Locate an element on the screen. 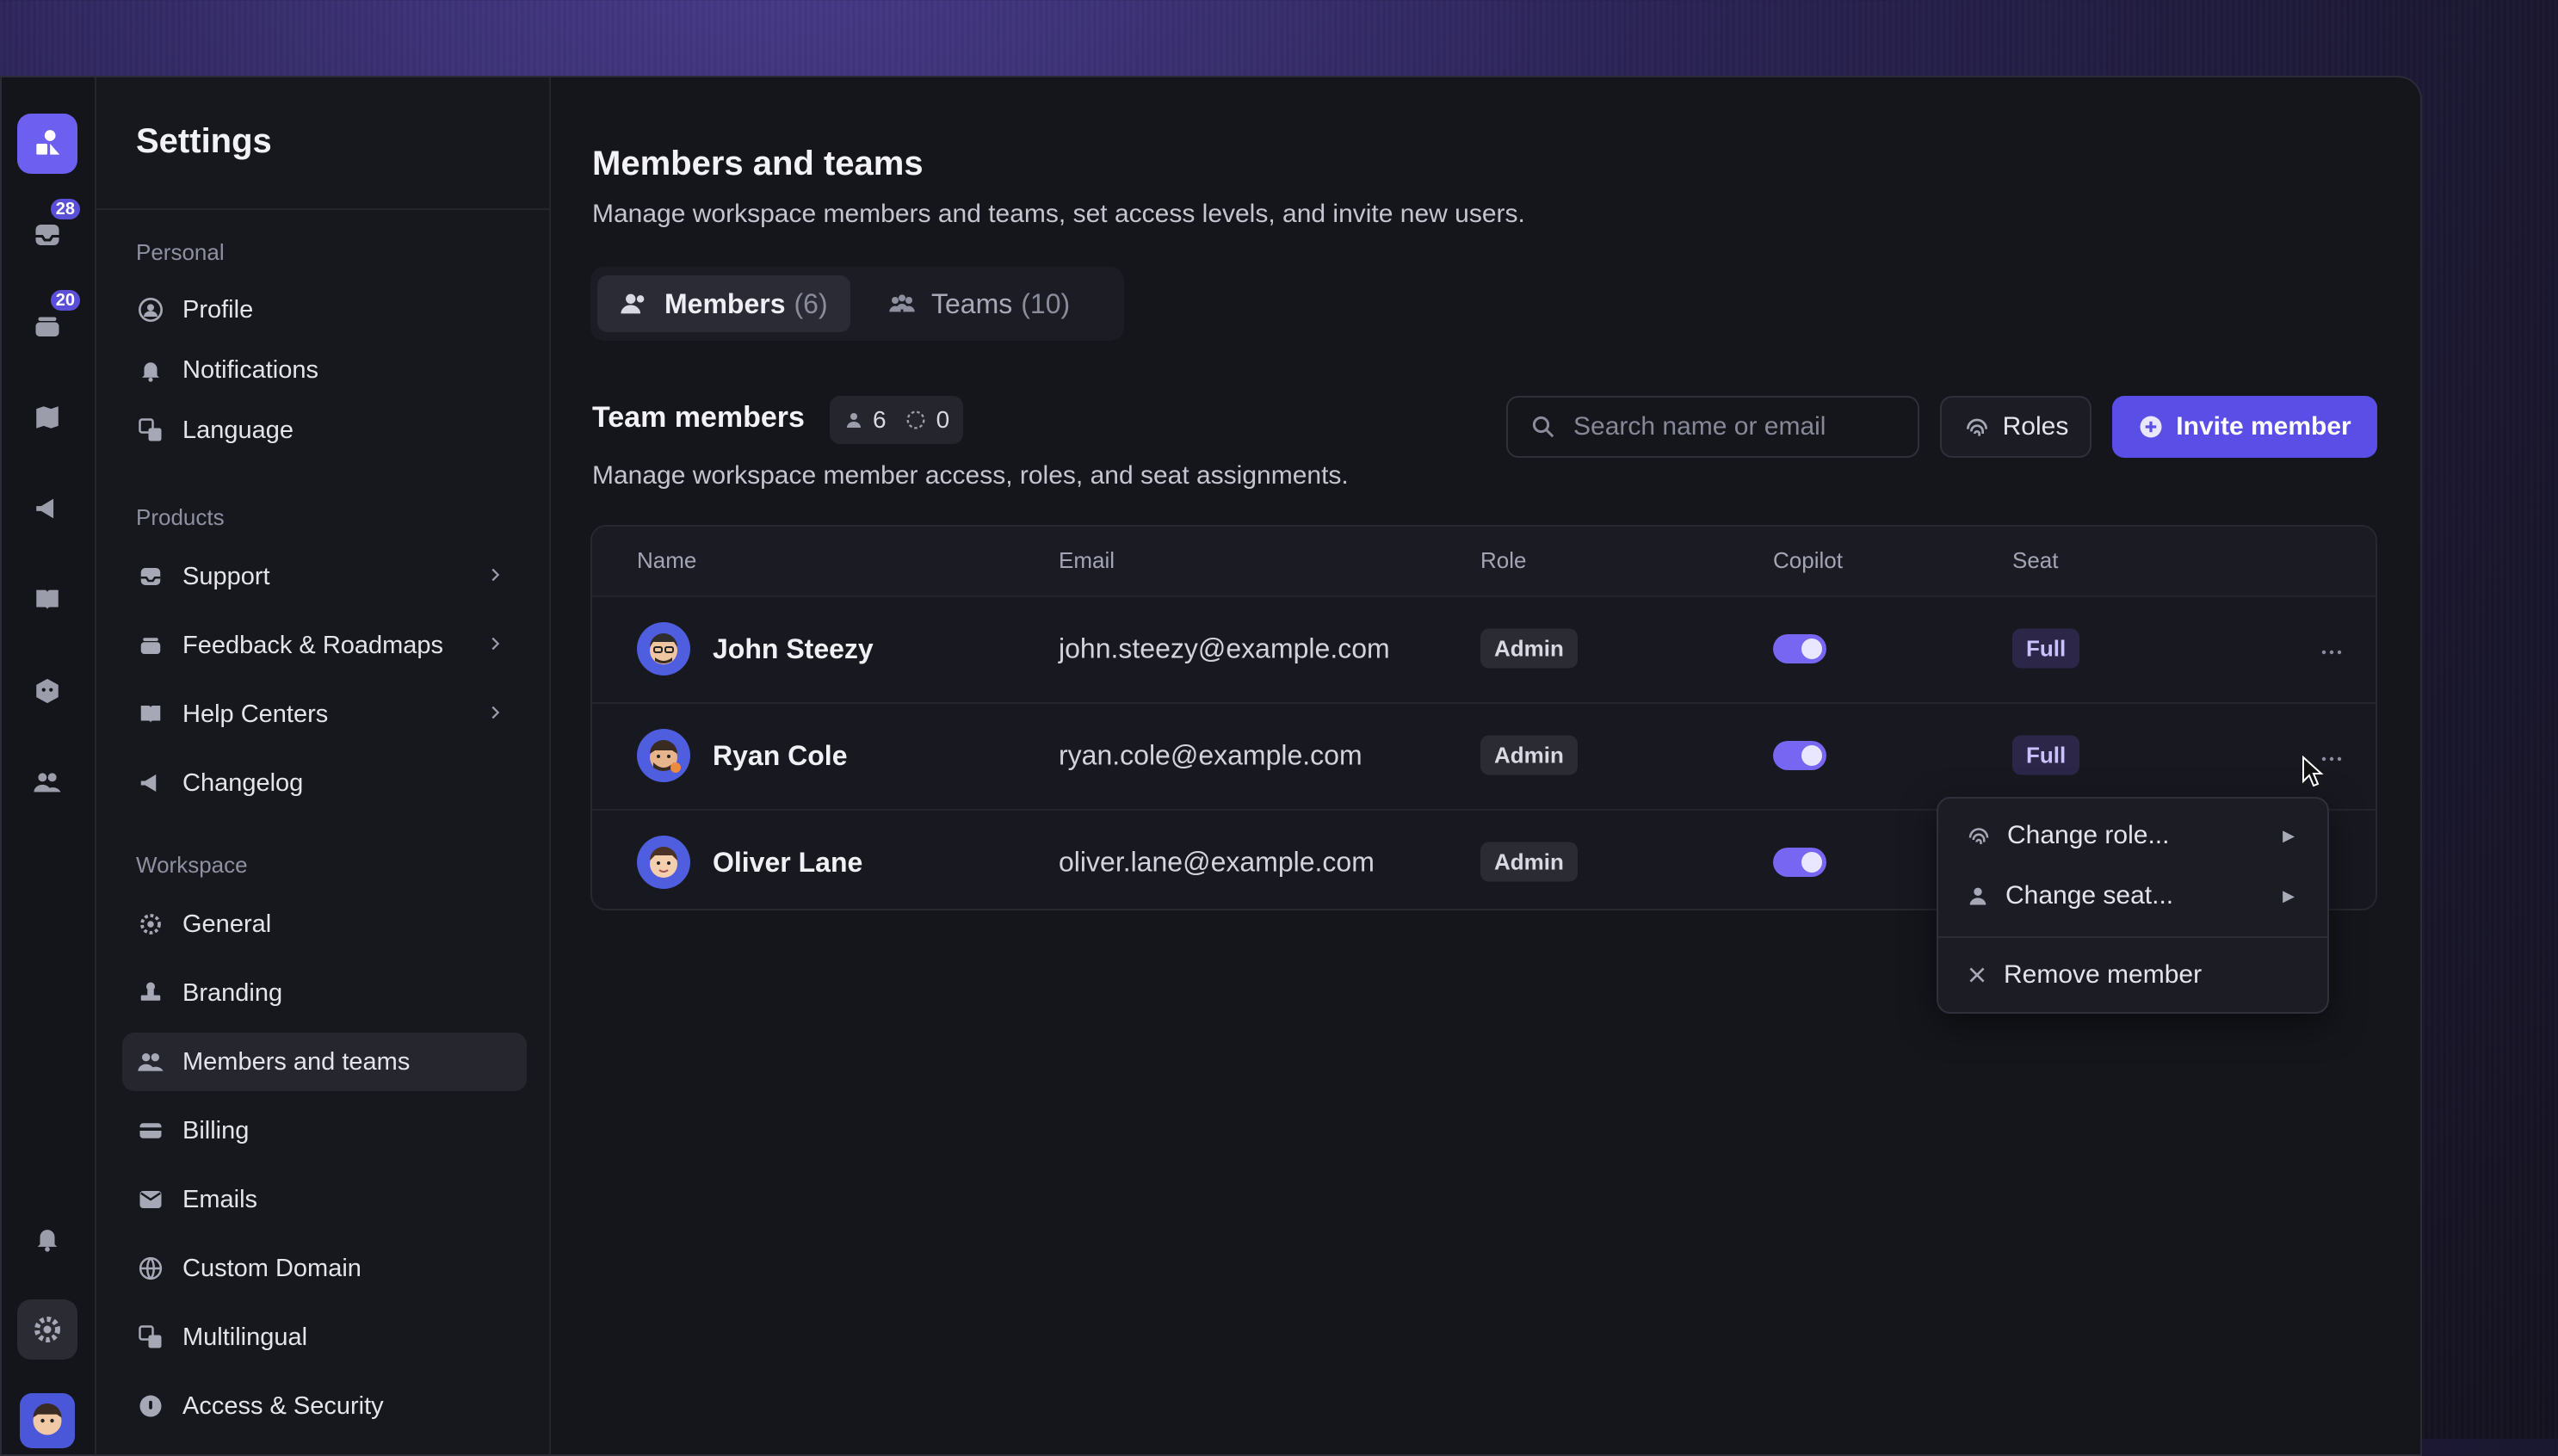  rail-tickets: 20 is located at coordinates (50, 322).